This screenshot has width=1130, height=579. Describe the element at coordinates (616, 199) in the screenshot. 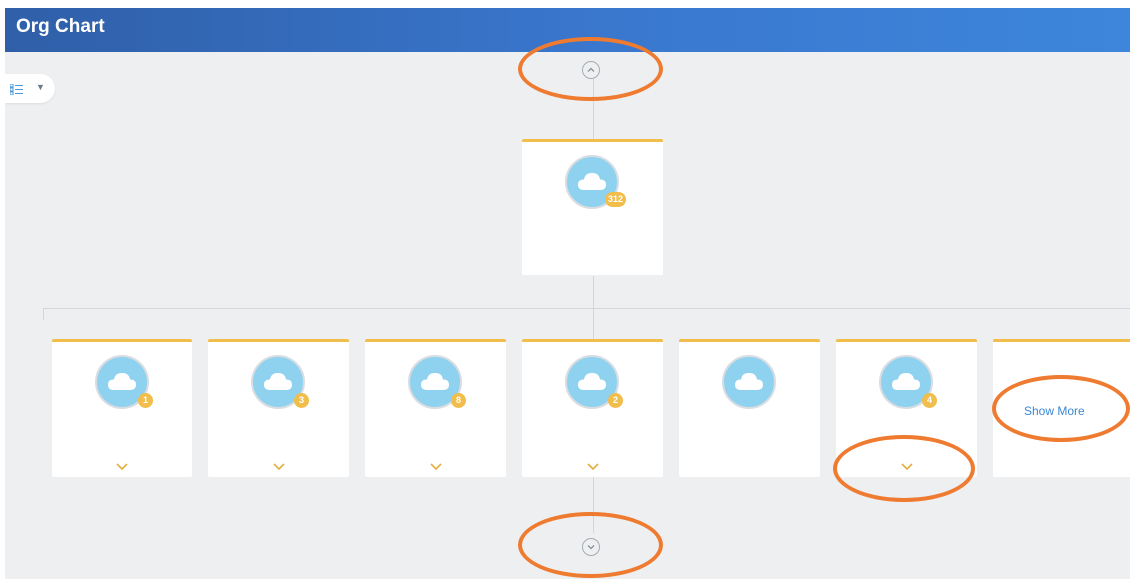

I see `report-count-badge: 312` at that location.